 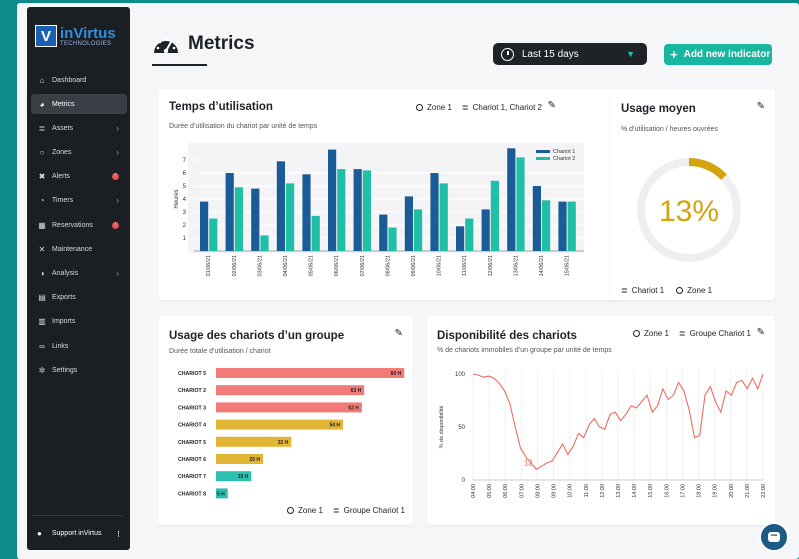 I want to click on group-usage-title: Usage des chariots d’un groupe, so click(x=257, y=336).